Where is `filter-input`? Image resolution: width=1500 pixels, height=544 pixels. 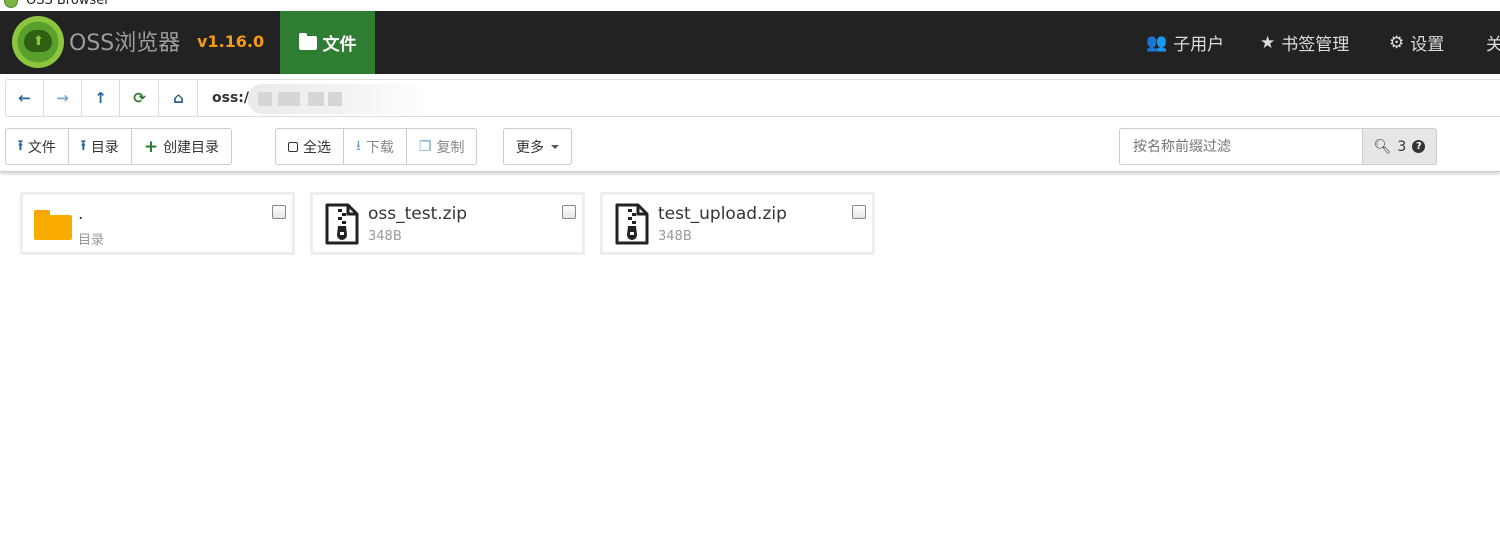
filter-input is located at coordinates (1241, 146).